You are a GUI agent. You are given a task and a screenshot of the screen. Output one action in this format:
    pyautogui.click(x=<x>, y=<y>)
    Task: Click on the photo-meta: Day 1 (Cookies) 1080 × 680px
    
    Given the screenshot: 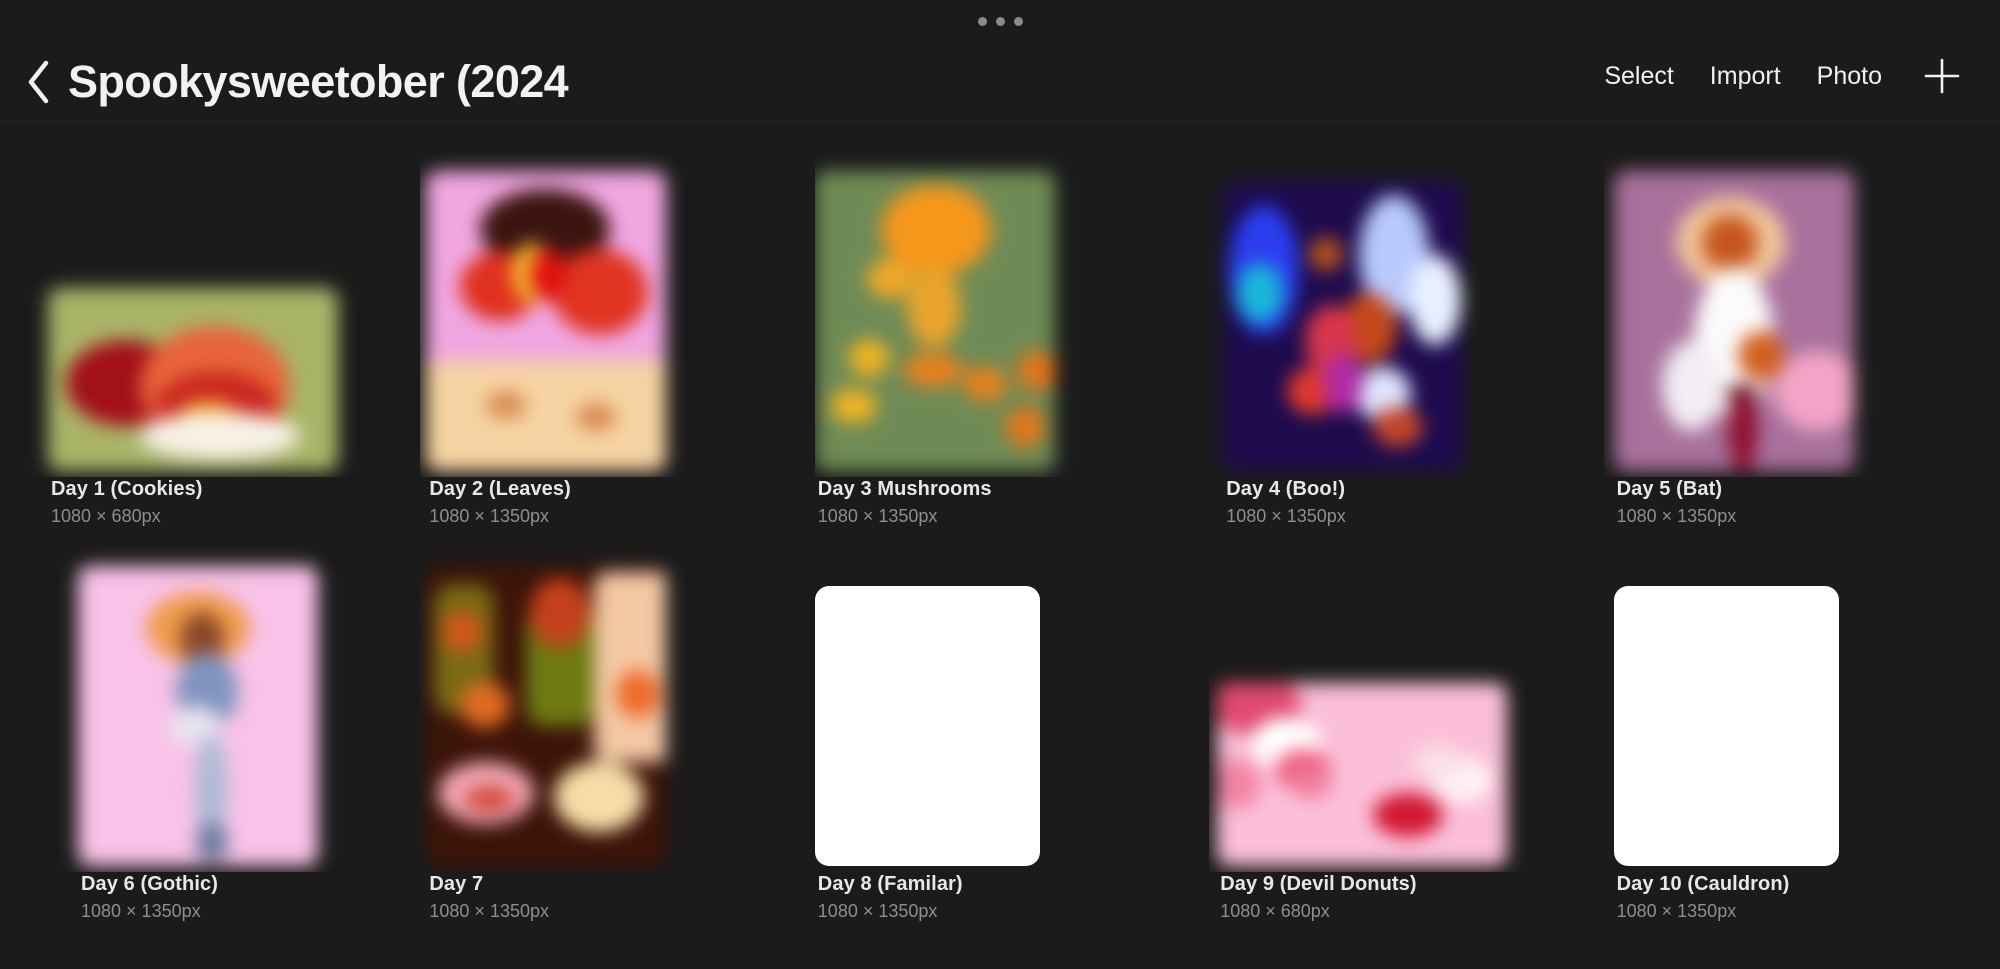 What is the action you would take?
    pyautogui.click(x=211, y=502)
    